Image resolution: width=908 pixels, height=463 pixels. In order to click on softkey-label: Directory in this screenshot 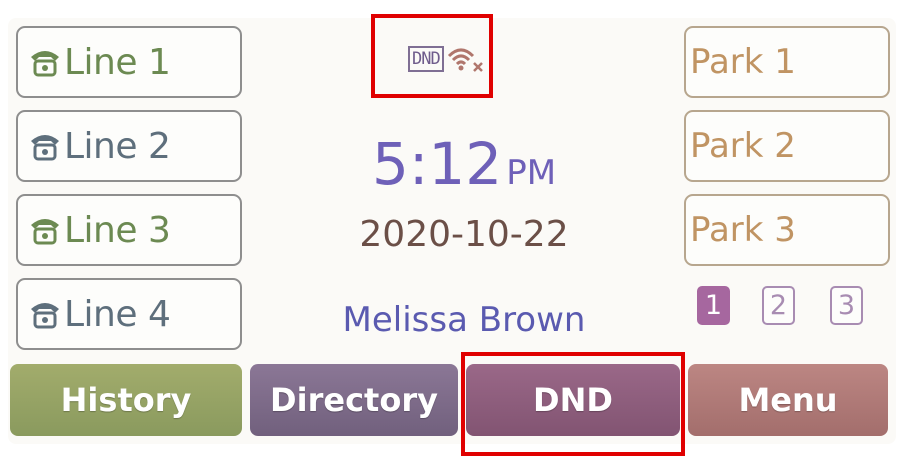, I will do `click(354, 400)`.